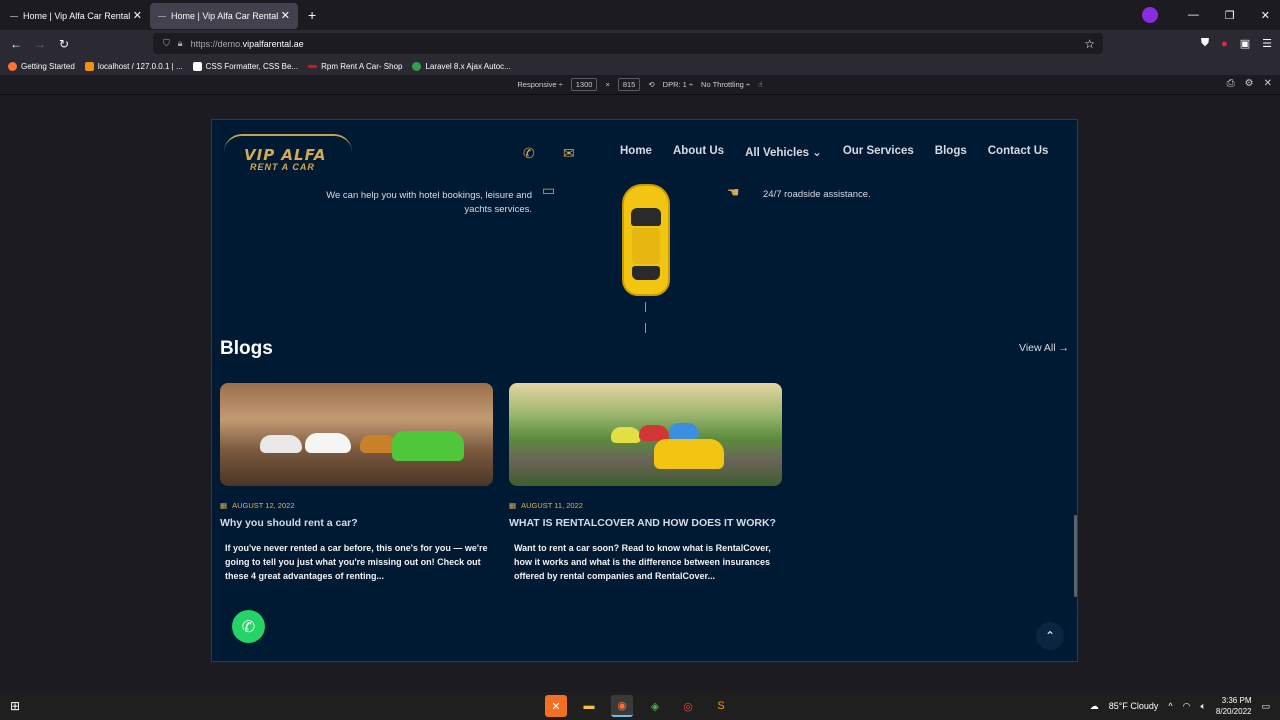 This screenshot has width=1280, height=720. I want to click on bookmark-item: Getting Started, so click(41, 66).